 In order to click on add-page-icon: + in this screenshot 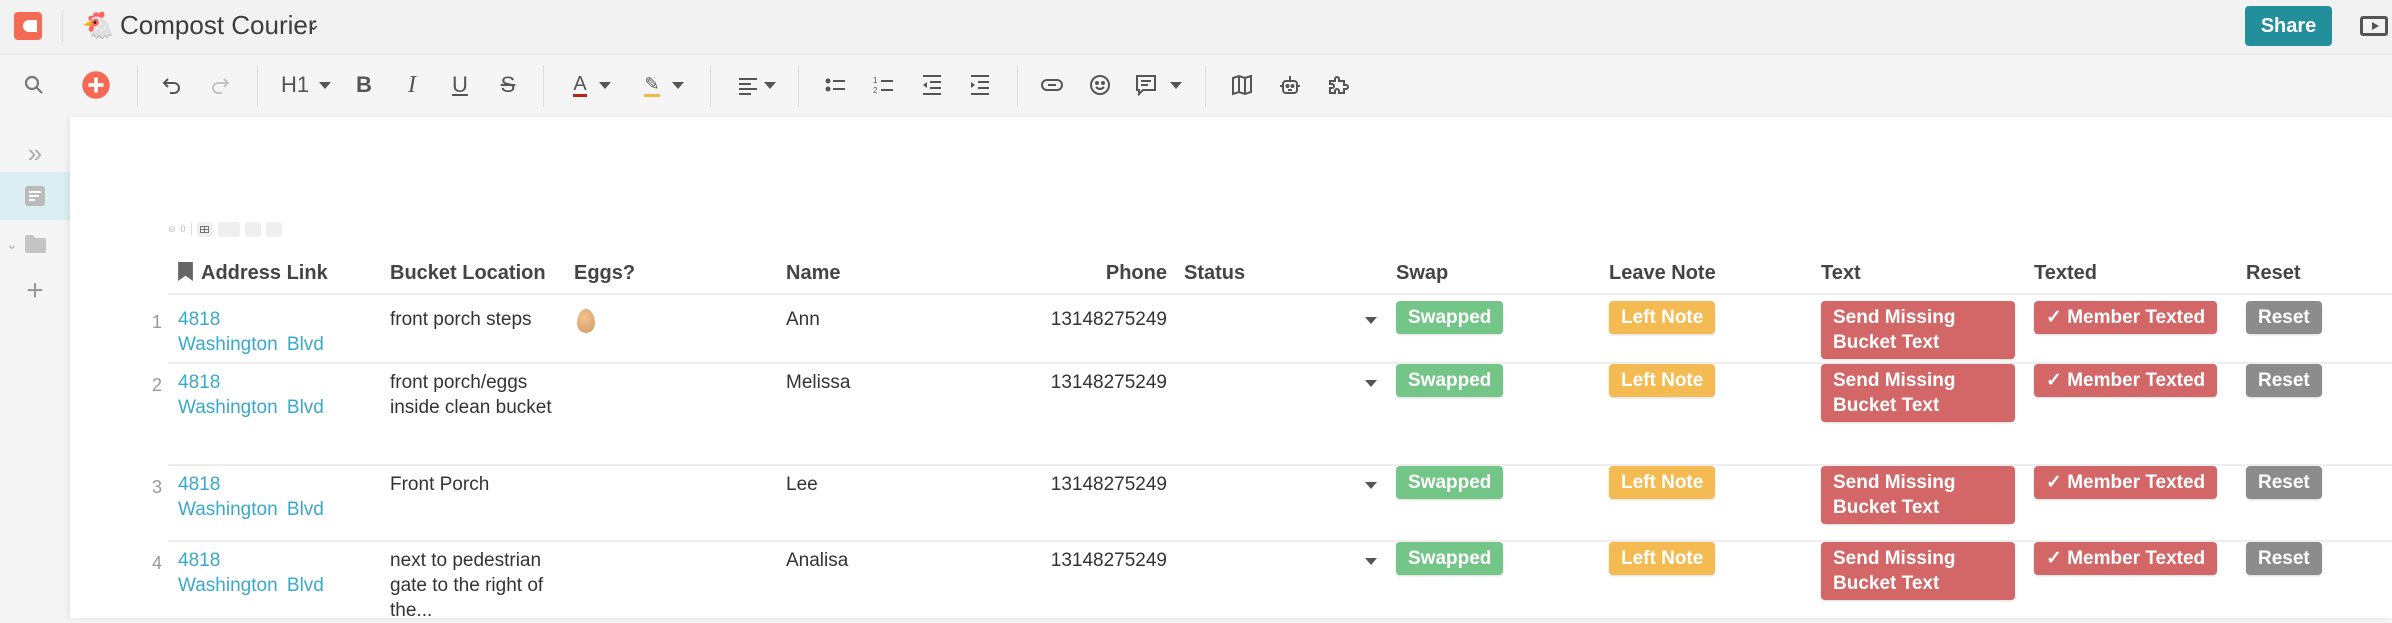, I will do `click(35, 291)`.